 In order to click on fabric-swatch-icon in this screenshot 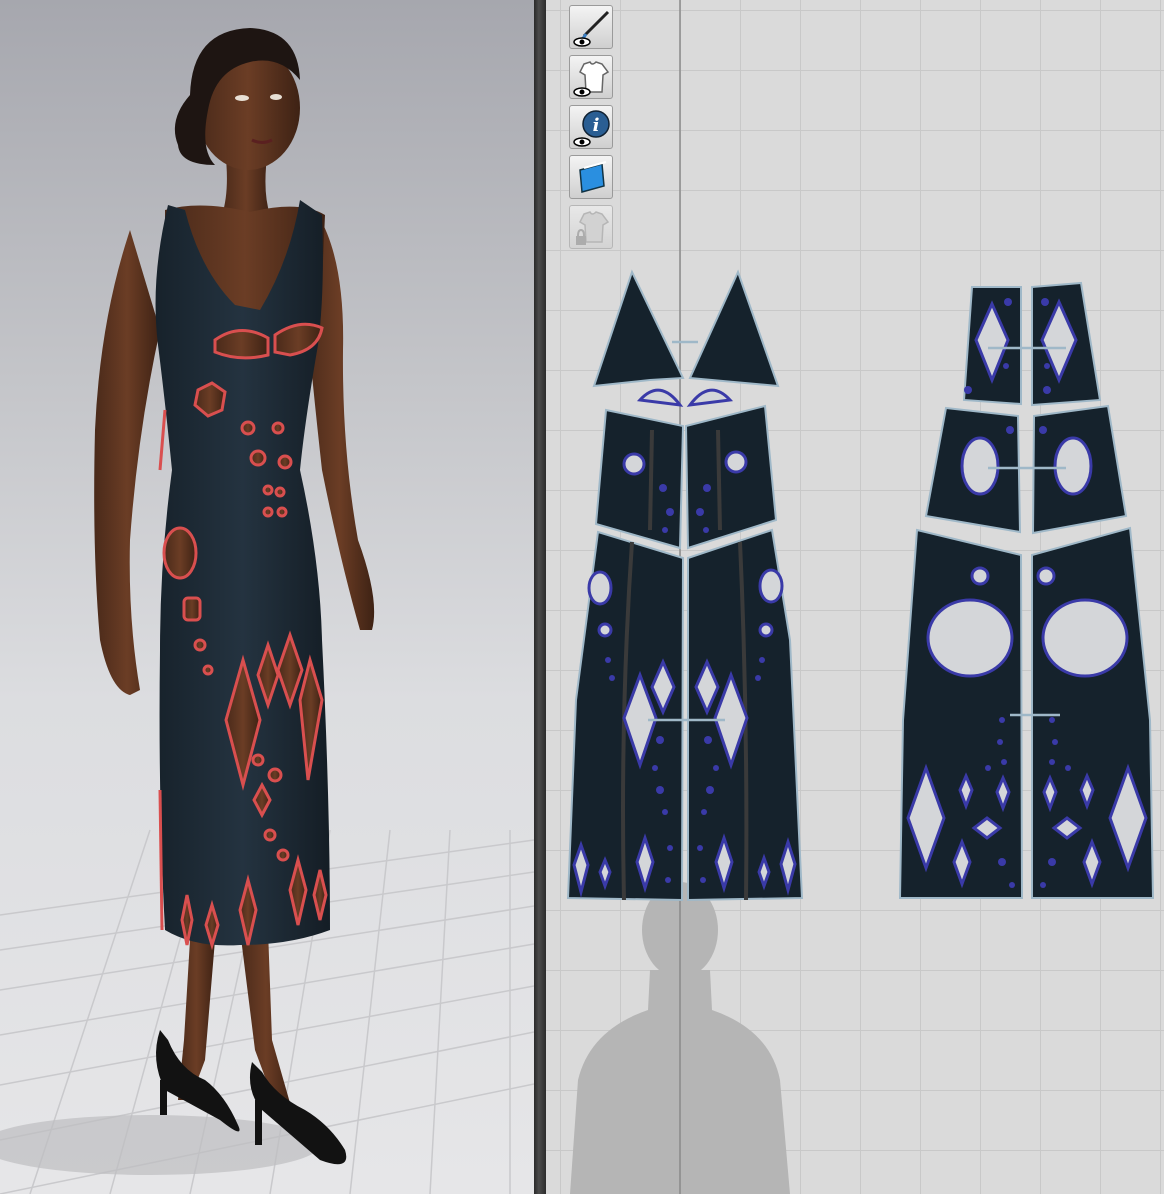, I will do `click(593, 177)`.